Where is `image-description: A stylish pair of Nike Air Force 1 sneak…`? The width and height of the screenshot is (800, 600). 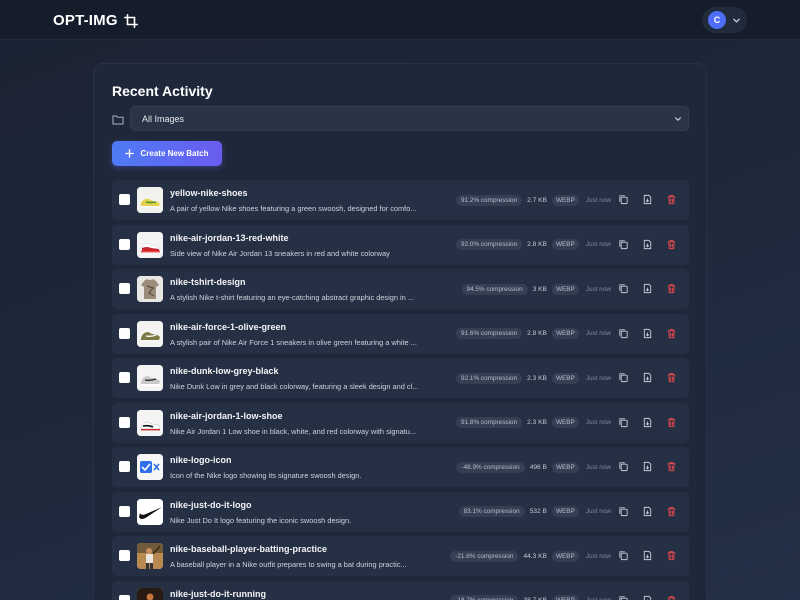
image-description: A stylish pair of Nike Air Force 1 sneak… is located at coordinates (293, 342).